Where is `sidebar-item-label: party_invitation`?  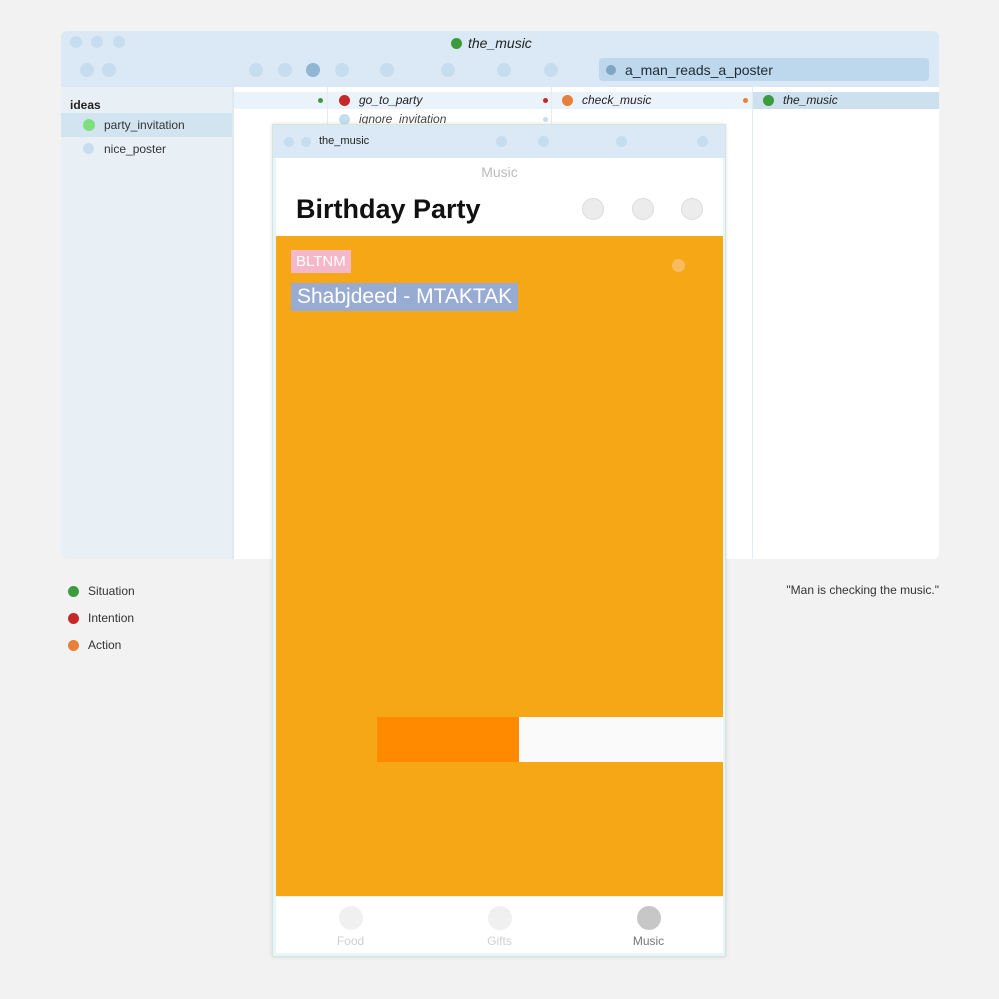
sidebar-item-label: party_invitation is located at coordinates (144, 125).